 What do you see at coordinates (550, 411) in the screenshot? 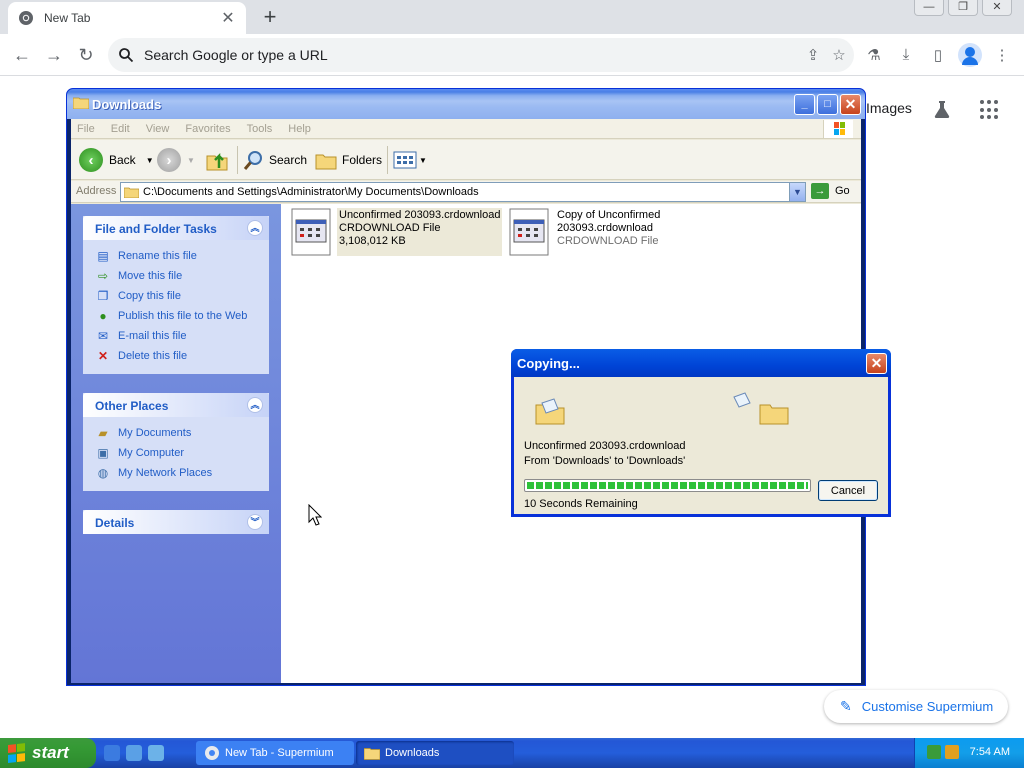
I see `source-folder-icon` at bounding box center [550, 411].